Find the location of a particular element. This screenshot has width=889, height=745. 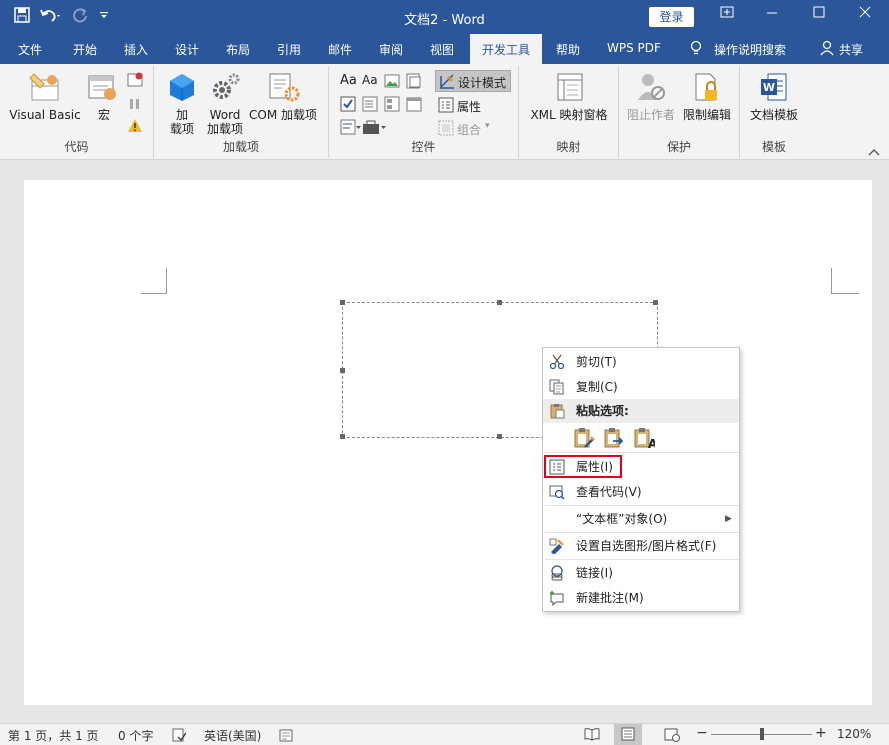

svg-text: A is located at coordinates (651, 443).